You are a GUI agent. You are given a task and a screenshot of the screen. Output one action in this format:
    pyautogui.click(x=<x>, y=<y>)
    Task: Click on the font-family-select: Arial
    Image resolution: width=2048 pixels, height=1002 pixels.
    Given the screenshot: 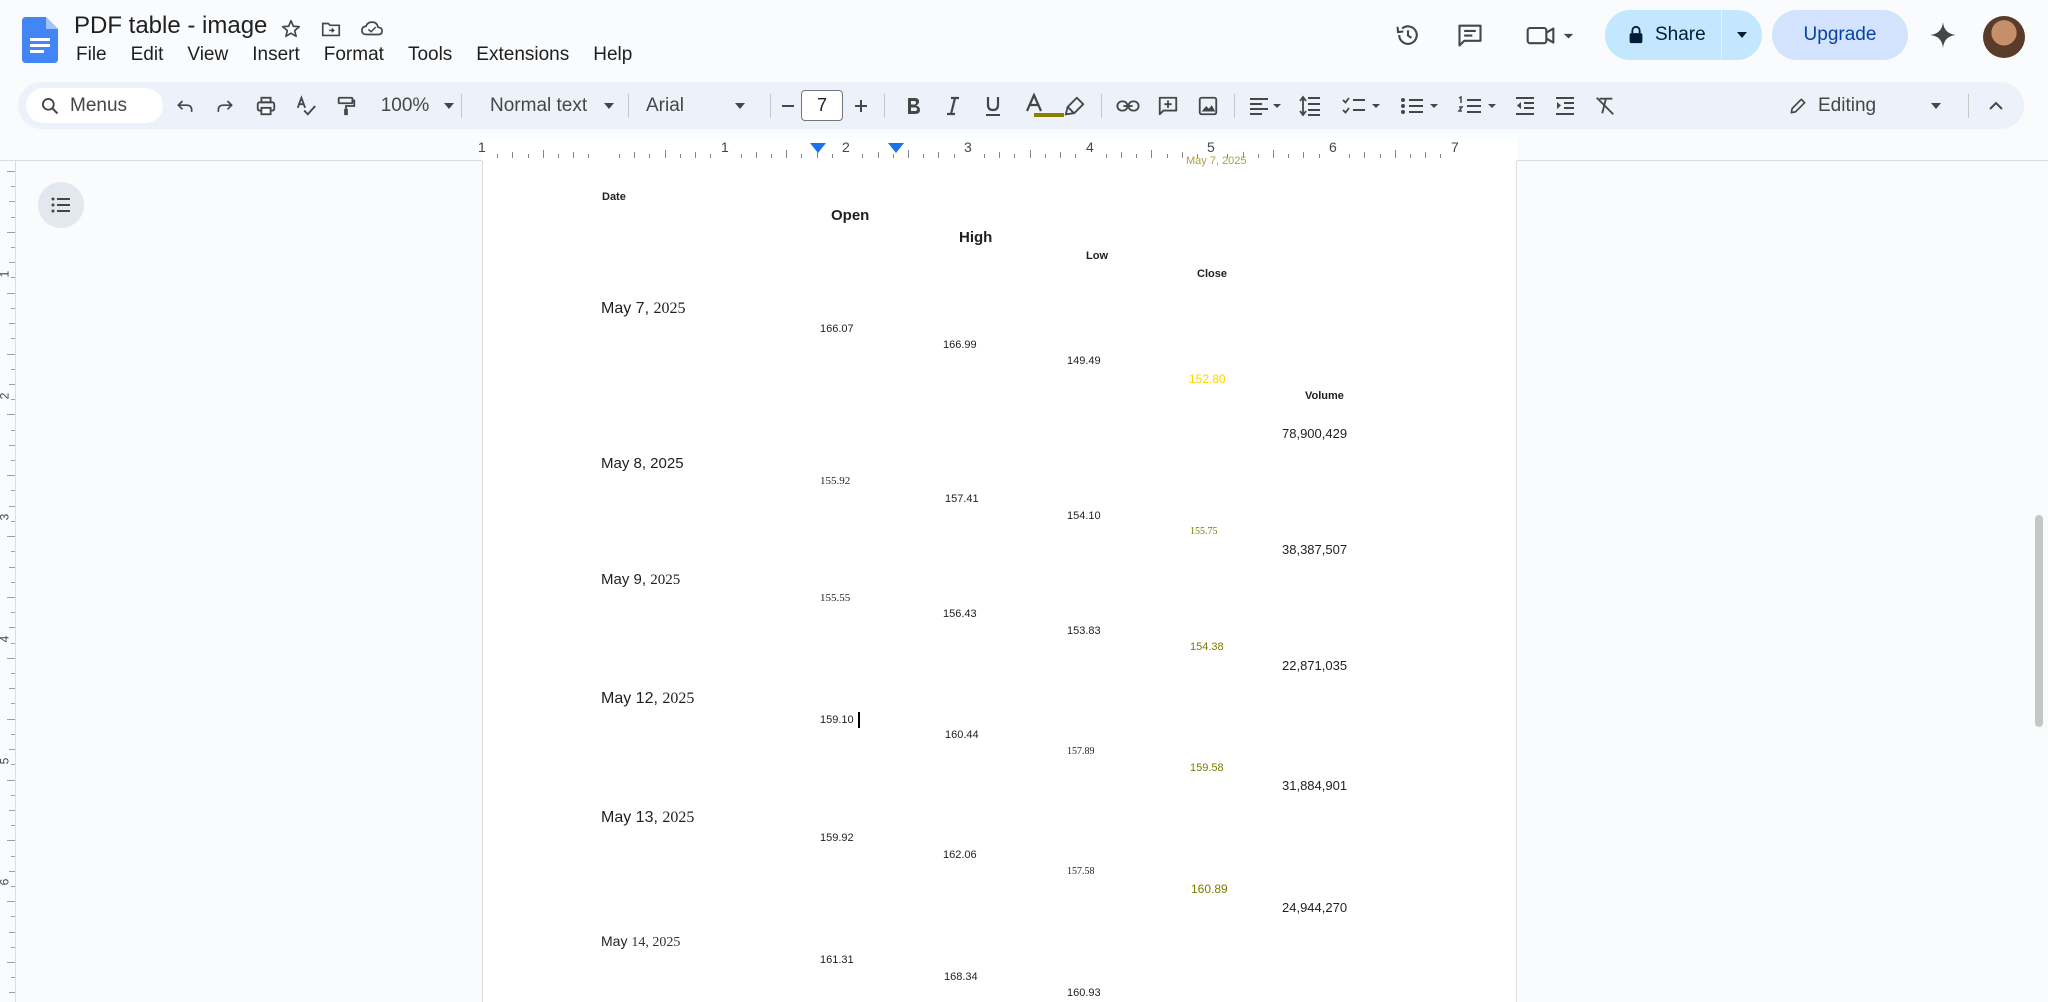 What is the action you would take?
    pyautogui.click(x=703, y=105)
    